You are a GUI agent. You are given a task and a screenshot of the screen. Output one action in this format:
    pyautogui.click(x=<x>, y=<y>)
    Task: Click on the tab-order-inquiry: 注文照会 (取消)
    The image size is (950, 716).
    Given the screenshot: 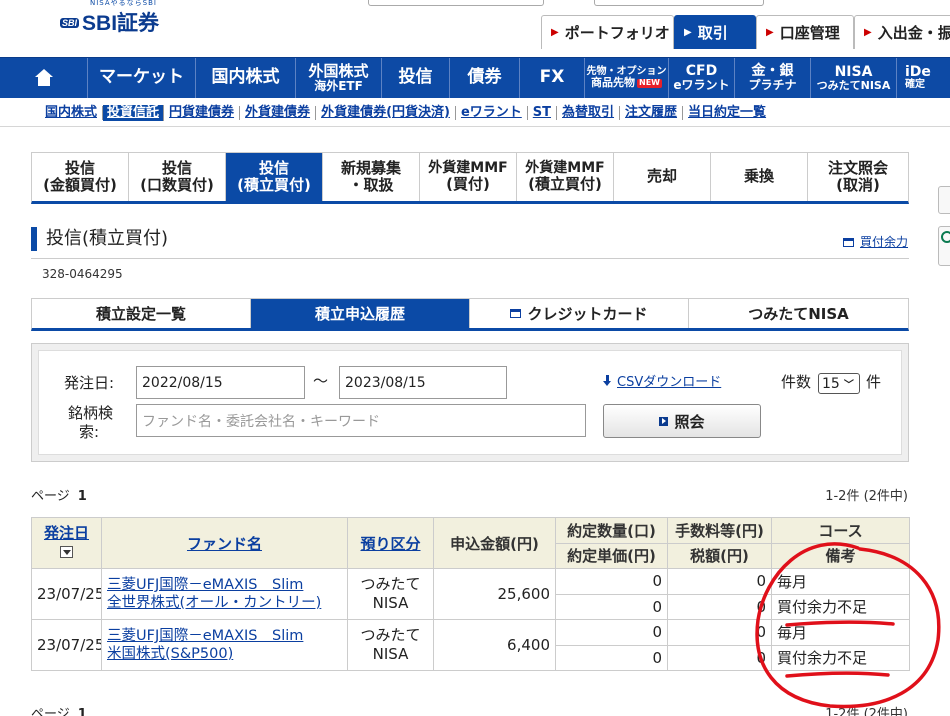 What is the action you would take?
    pyautogui.click(x=858, y=177)
    